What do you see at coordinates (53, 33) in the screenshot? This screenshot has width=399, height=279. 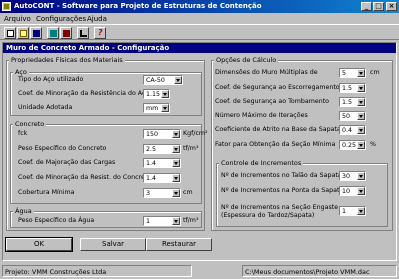 I see `book-icon` at bounding box center [53, 33].